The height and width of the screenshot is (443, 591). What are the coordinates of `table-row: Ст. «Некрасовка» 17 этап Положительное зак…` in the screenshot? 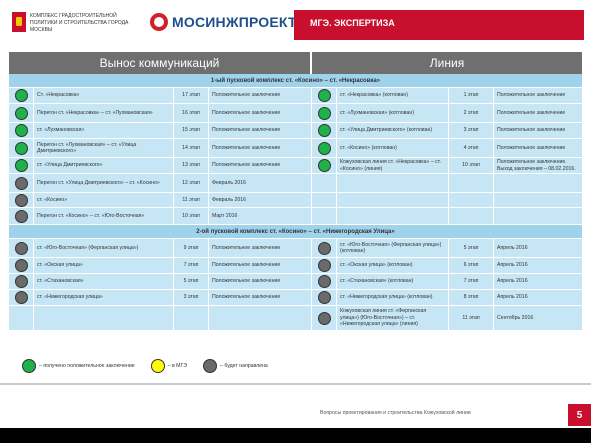 It's located at (295, 96).